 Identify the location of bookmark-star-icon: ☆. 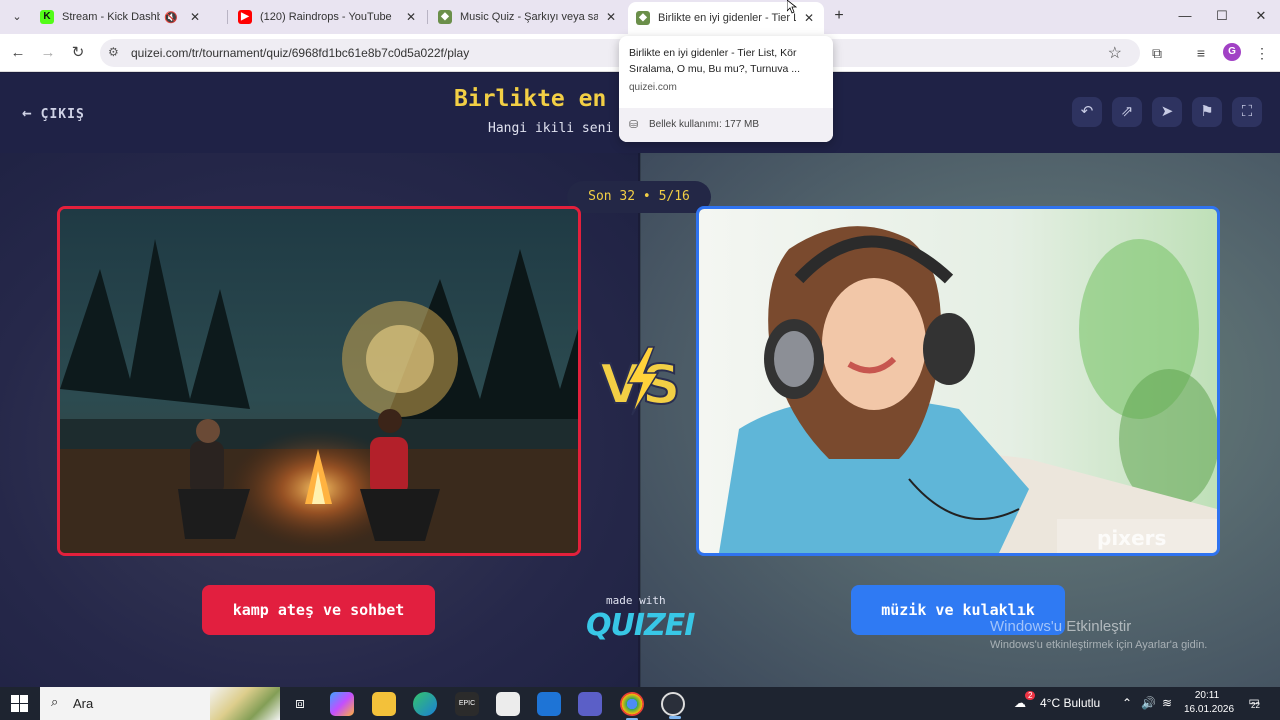
(1115, 53).